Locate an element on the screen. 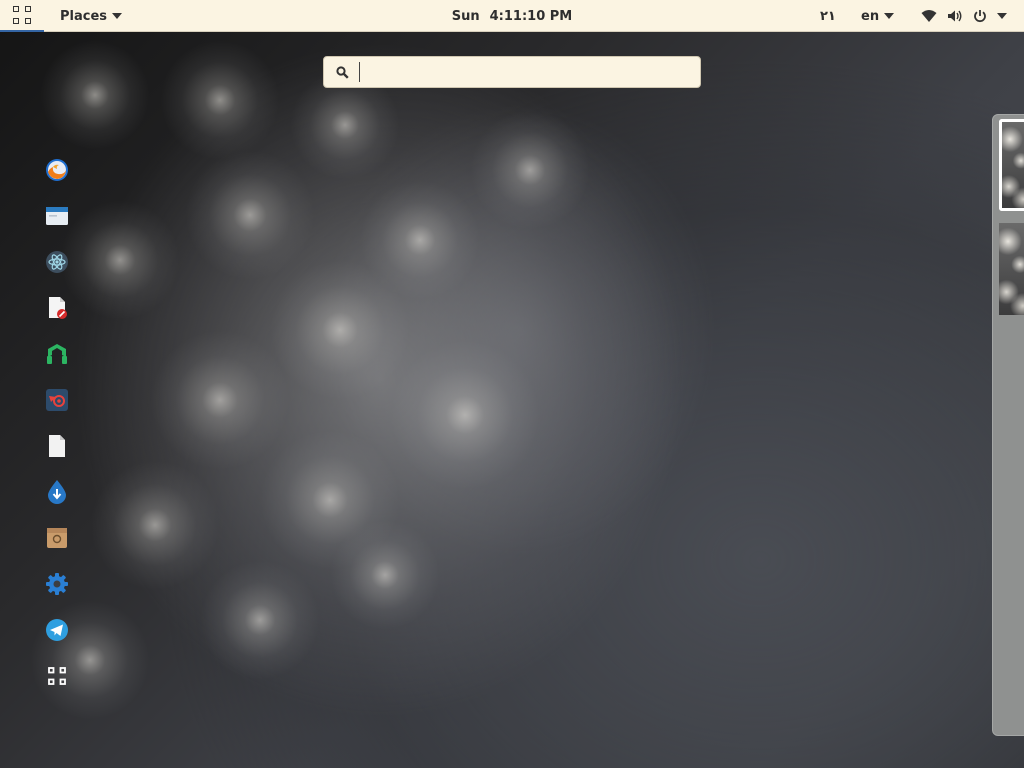 Image resolution: width=1024 pixels, height=768 pixels. language-label: en is located at coordinates (870, 16).